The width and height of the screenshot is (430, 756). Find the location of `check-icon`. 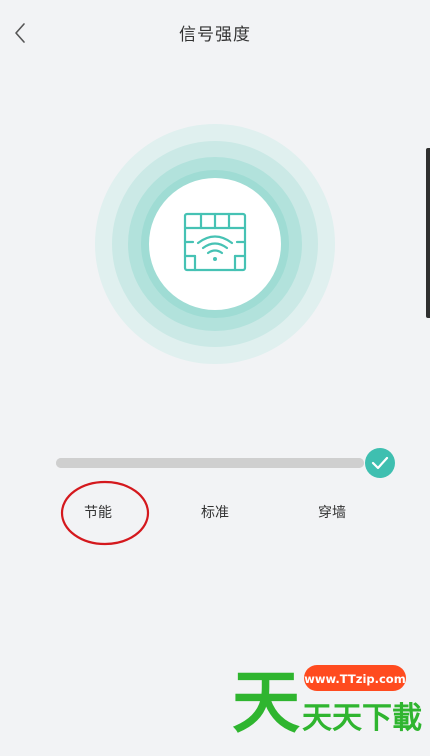

check-icon is located at coordinates (380, 463).